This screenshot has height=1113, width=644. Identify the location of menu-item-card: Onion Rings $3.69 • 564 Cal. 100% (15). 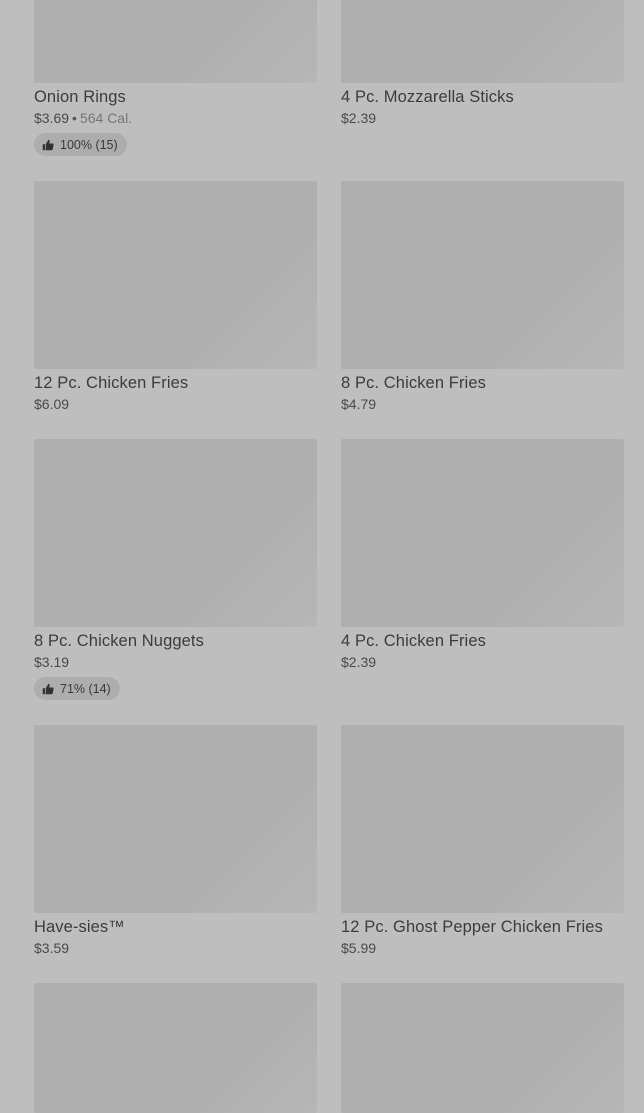
(175, 78).